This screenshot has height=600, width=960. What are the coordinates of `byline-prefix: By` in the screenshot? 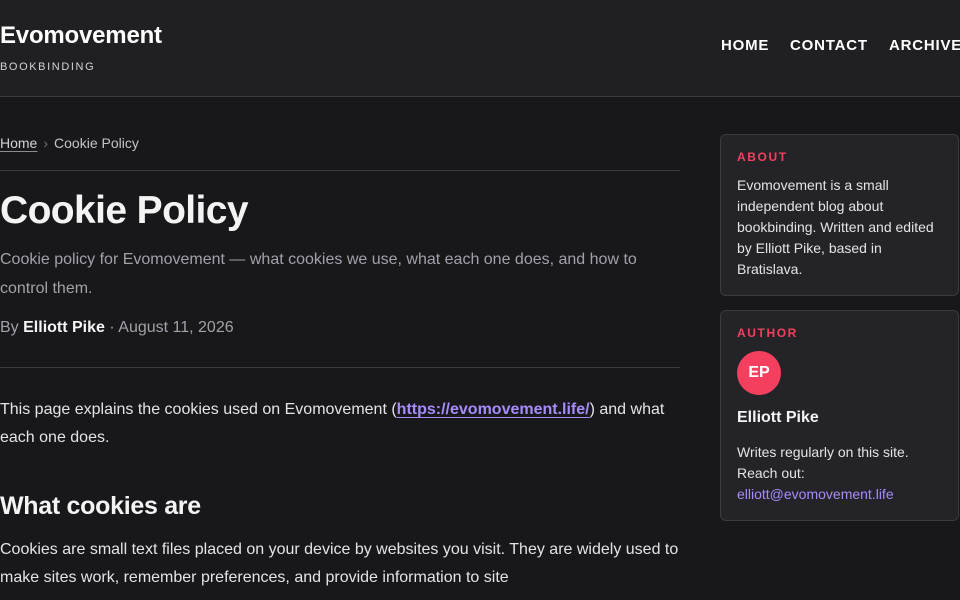 It's located at (9, 327).